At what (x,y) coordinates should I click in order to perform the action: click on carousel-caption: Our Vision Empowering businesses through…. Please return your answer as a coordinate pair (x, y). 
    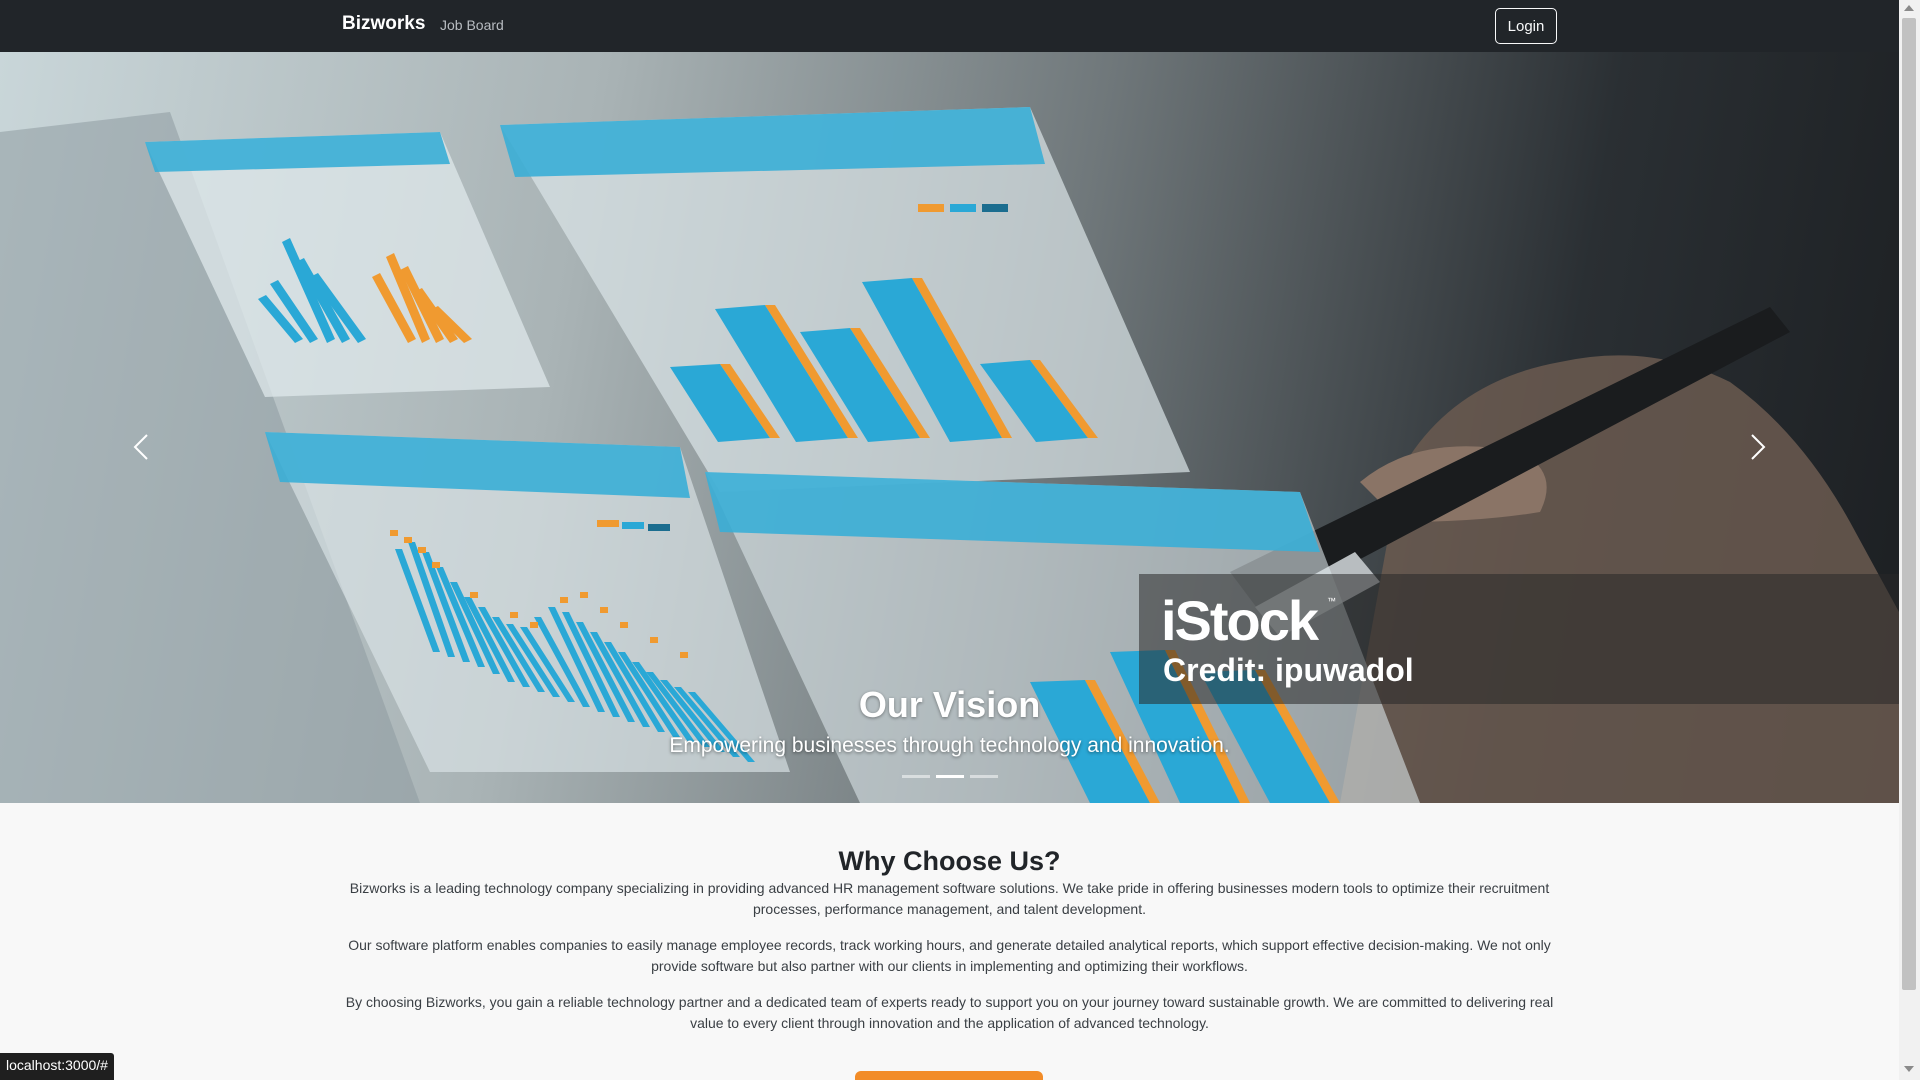
    Looking at the image, I should click on (949, 721).